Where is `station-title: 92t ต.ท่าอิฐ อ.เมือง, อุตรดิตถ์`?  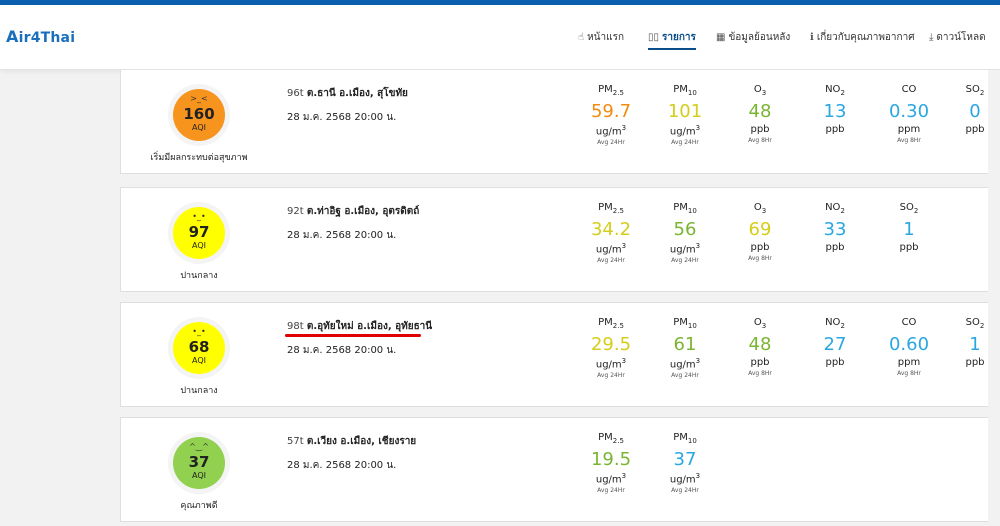
station-title: 92t ต.ท่าอิฐ อ.เมือง, อุตรดิตถ์ is located at coordinates (353, 211).